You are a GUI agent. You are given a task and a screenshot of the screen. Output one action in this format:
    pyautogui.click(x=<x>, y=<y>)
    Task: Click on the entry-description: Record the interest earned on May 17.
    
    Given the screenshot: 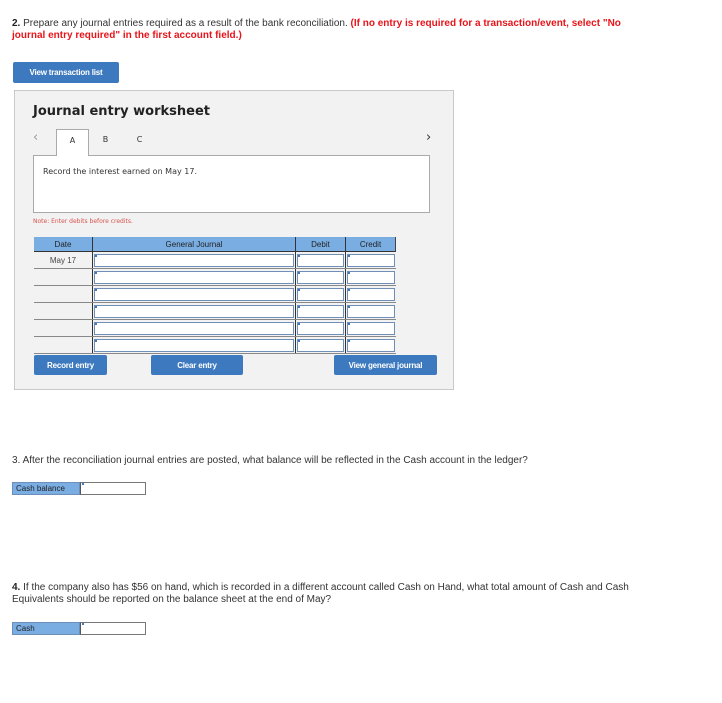 What is the action you would take?
    pyautogui.click(x=231, y=184)
    